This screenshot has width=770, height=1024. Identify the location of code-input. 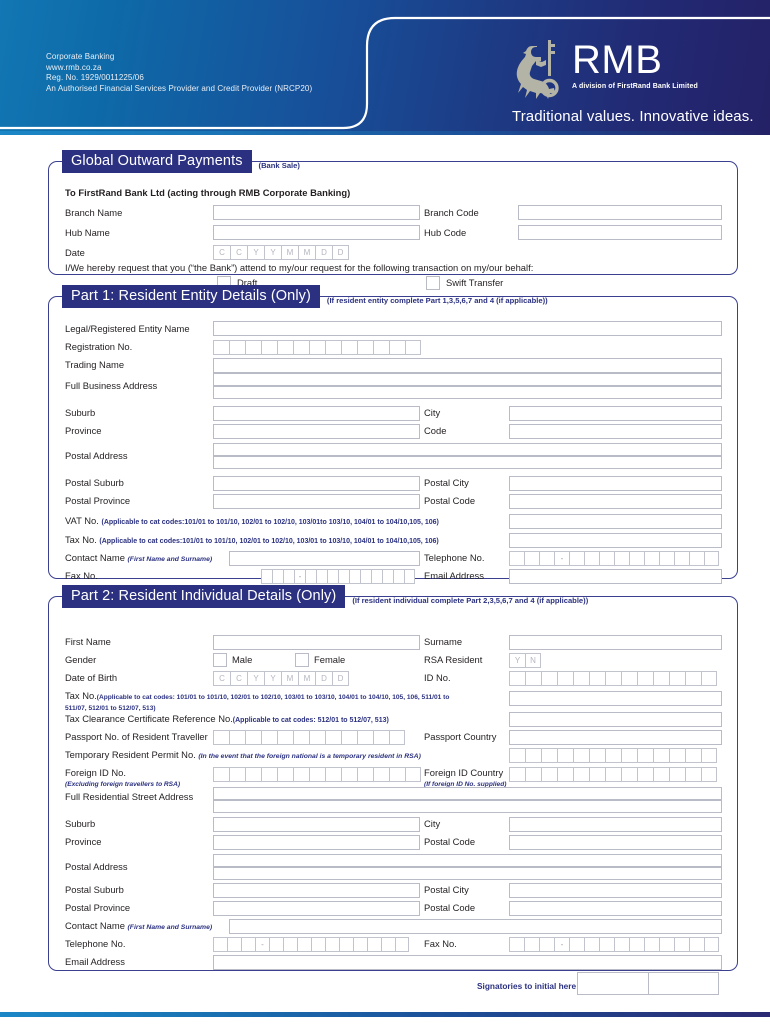
(615, 431).